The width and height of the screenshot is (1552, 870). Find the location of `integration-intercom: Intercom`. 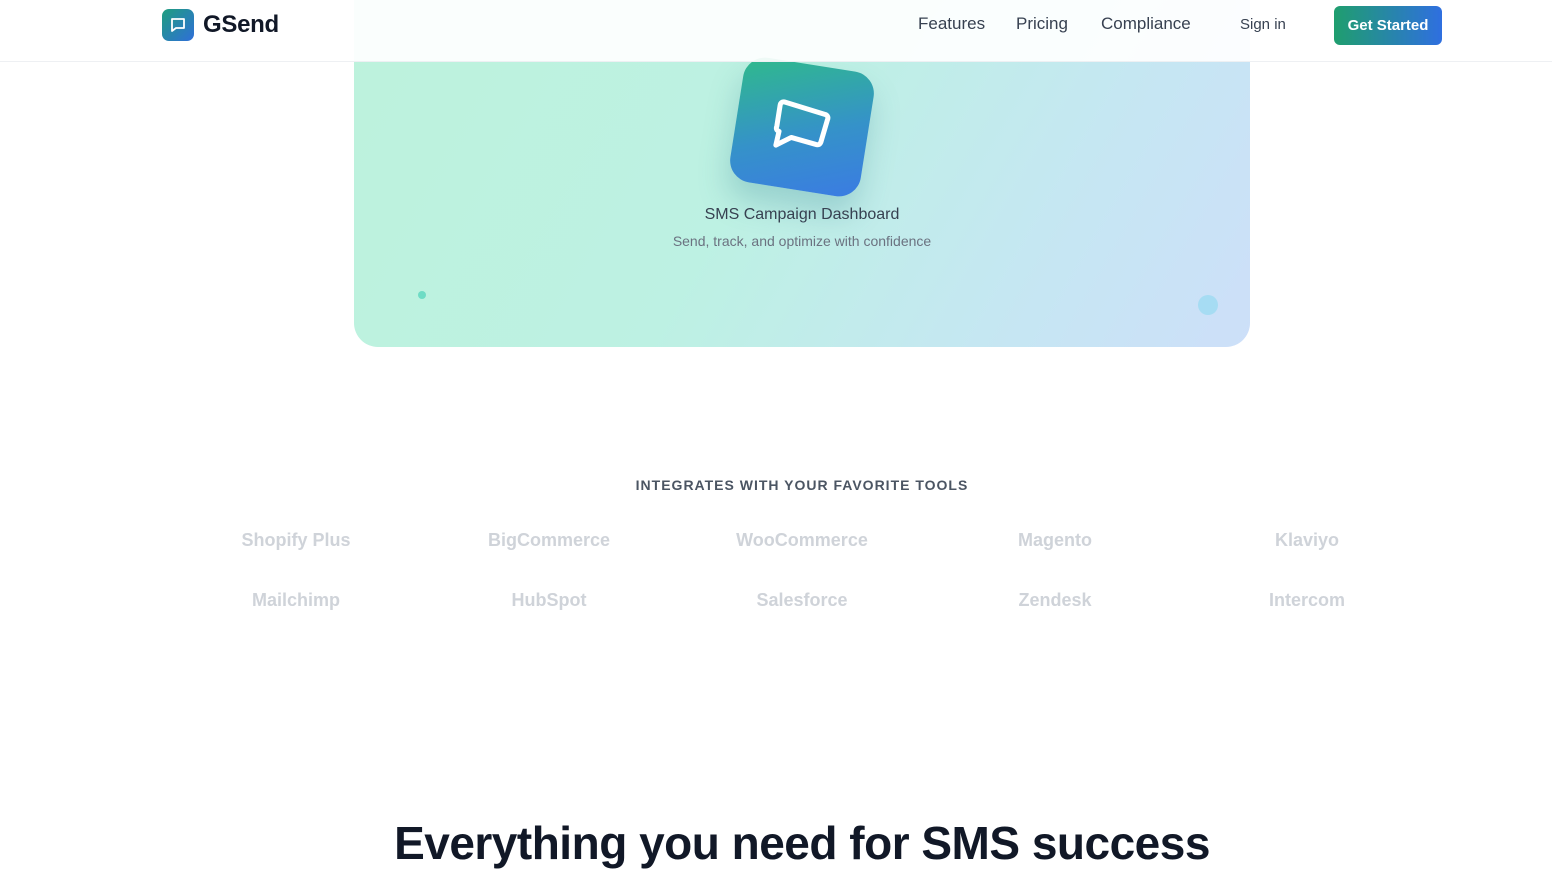

integration-intercom: Intercom is located at coordinates (1307, 600).